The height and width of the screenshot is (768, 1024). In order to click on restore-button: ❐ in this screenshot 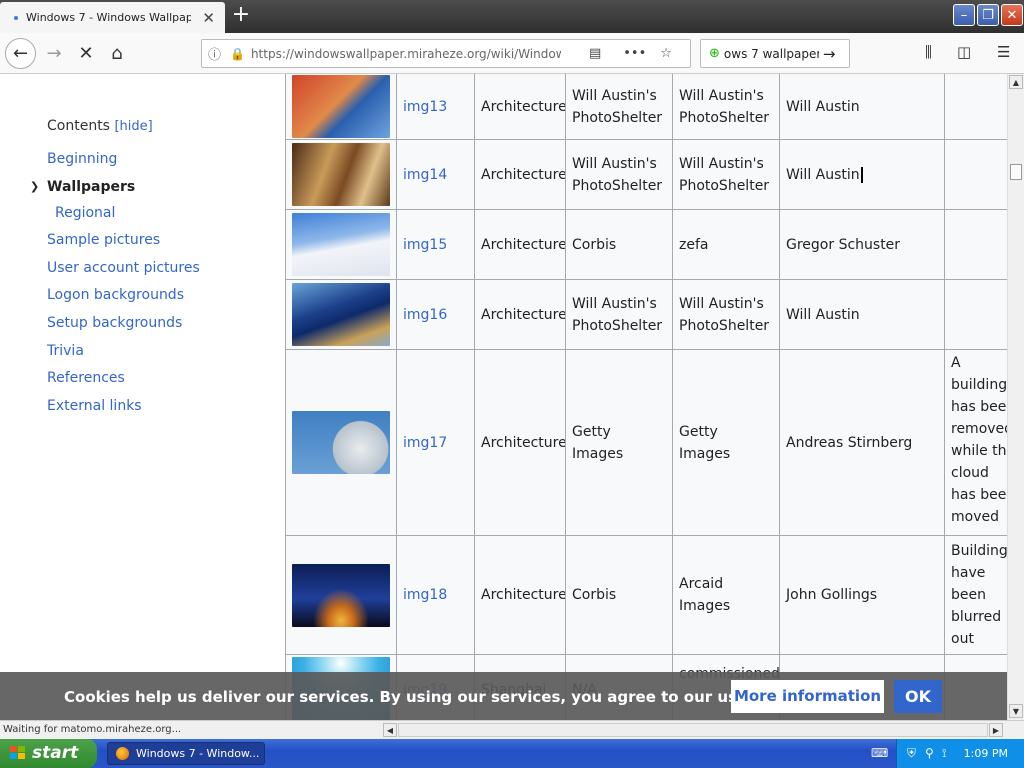, I will do `click(988, 15)`.